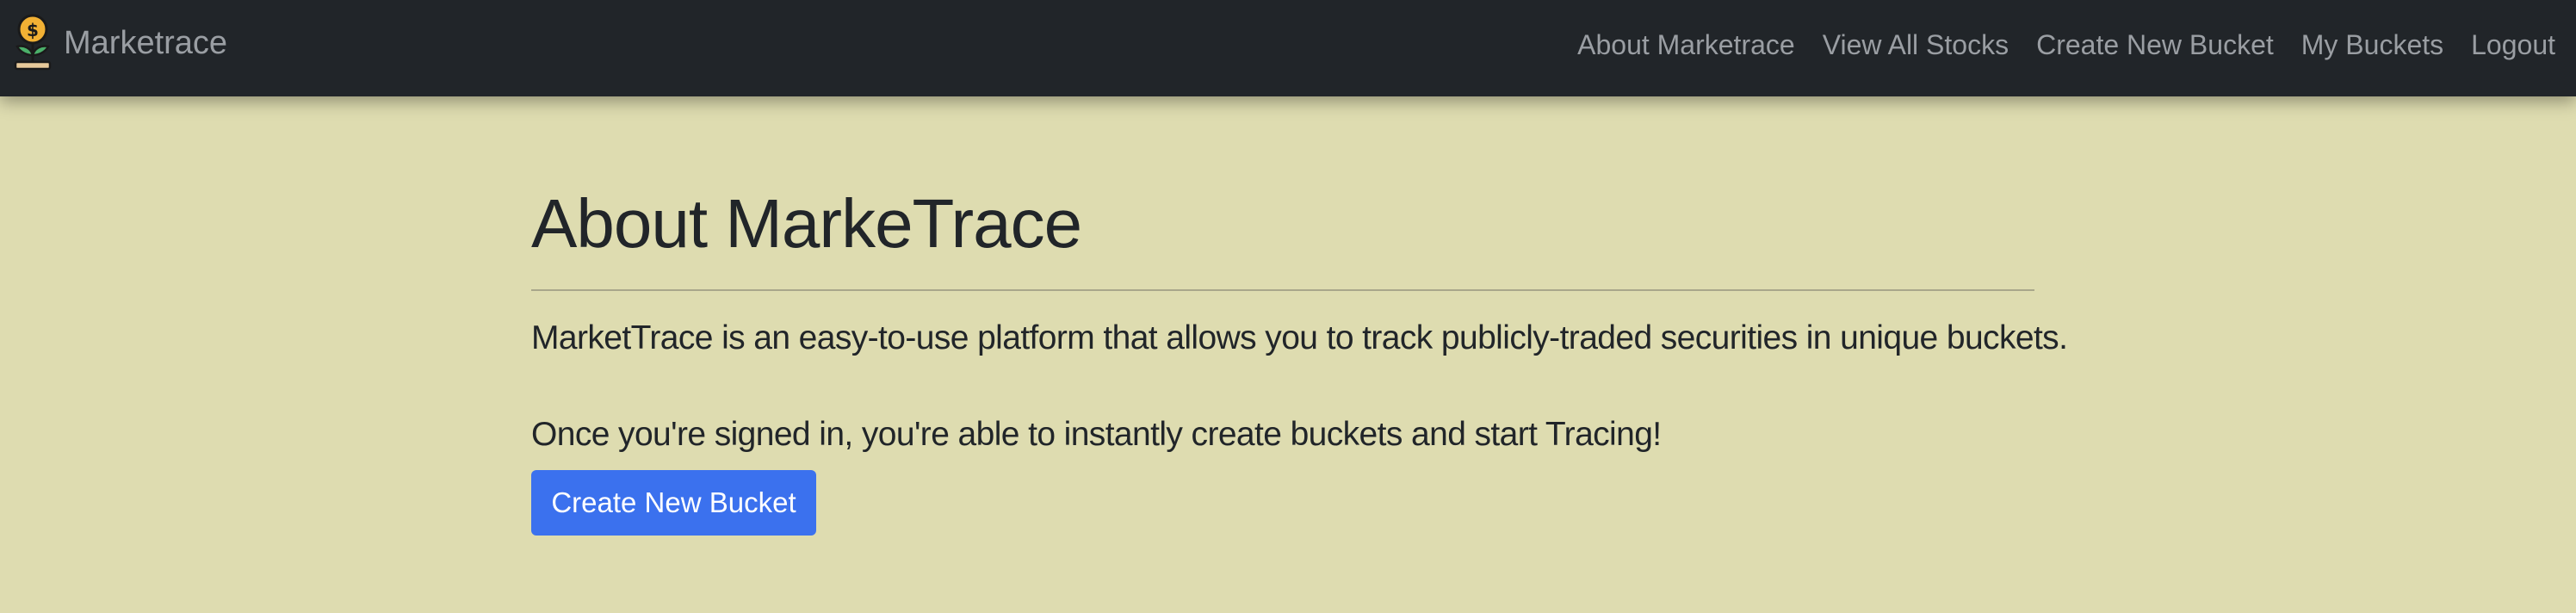 Image resolution: width=2576 pixels, height=613 pixels. Describe the element at coordinates (1283, 290) in the screenshot. I see `title-divider` at that location.